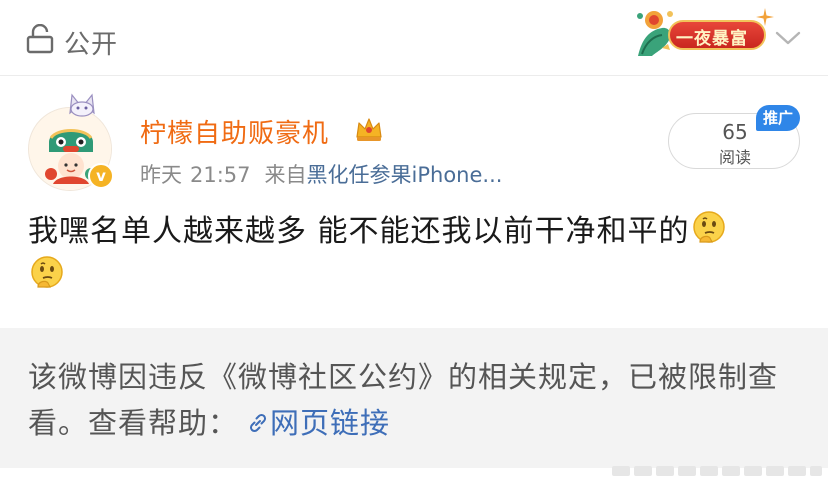 This screenshot has width=828, height=484. I want to click on post-time: 21:57, so click(220, 175).